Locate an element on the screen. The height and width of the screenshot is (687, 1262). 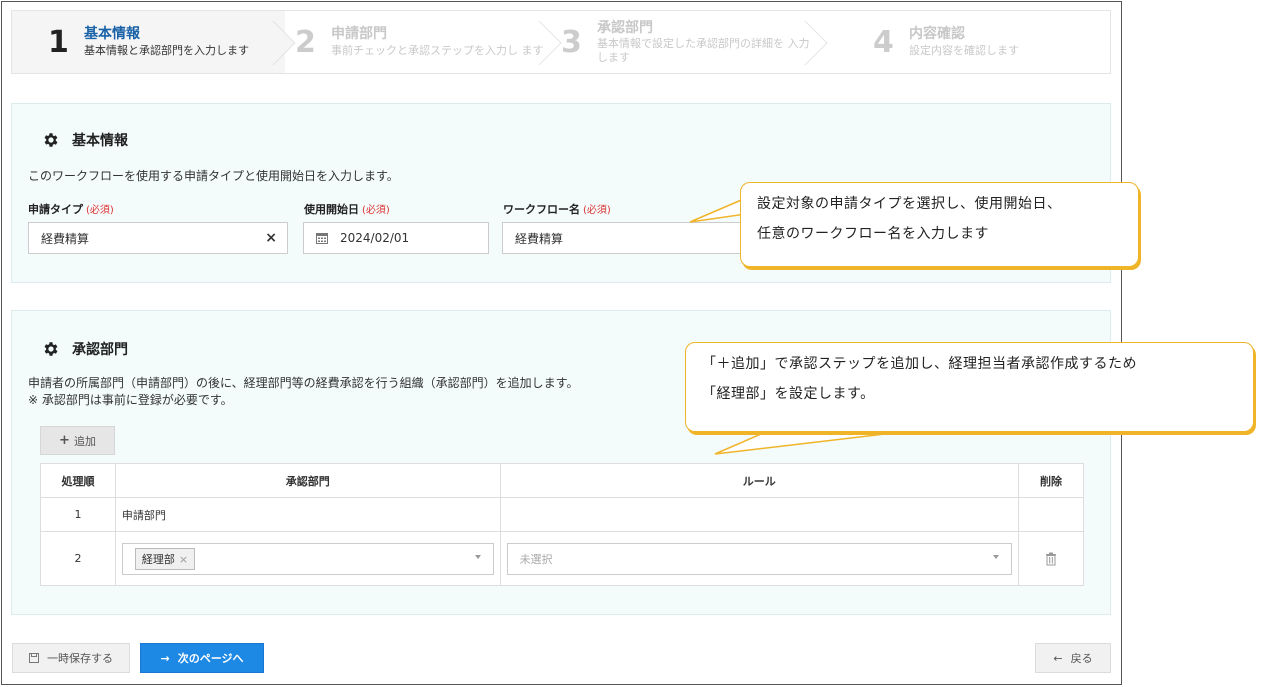
section-title-text: 承認部門 is located at coordinates (100, 350).